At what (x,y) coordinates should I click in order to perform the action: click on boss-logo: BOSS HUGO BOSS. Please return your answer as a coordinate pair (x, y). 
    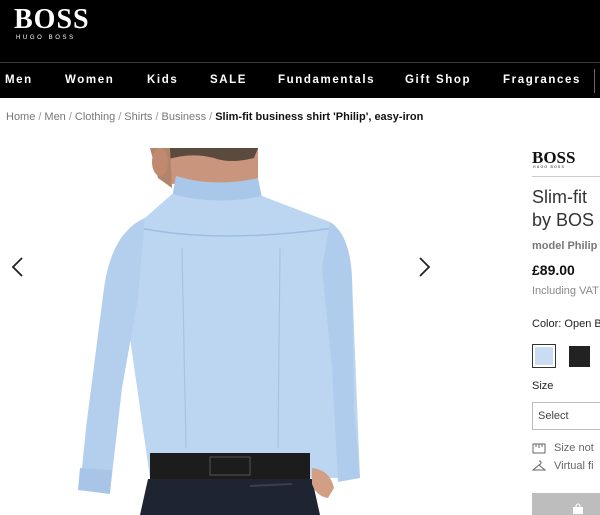
    Looking at the image, I should click on (52, 23).